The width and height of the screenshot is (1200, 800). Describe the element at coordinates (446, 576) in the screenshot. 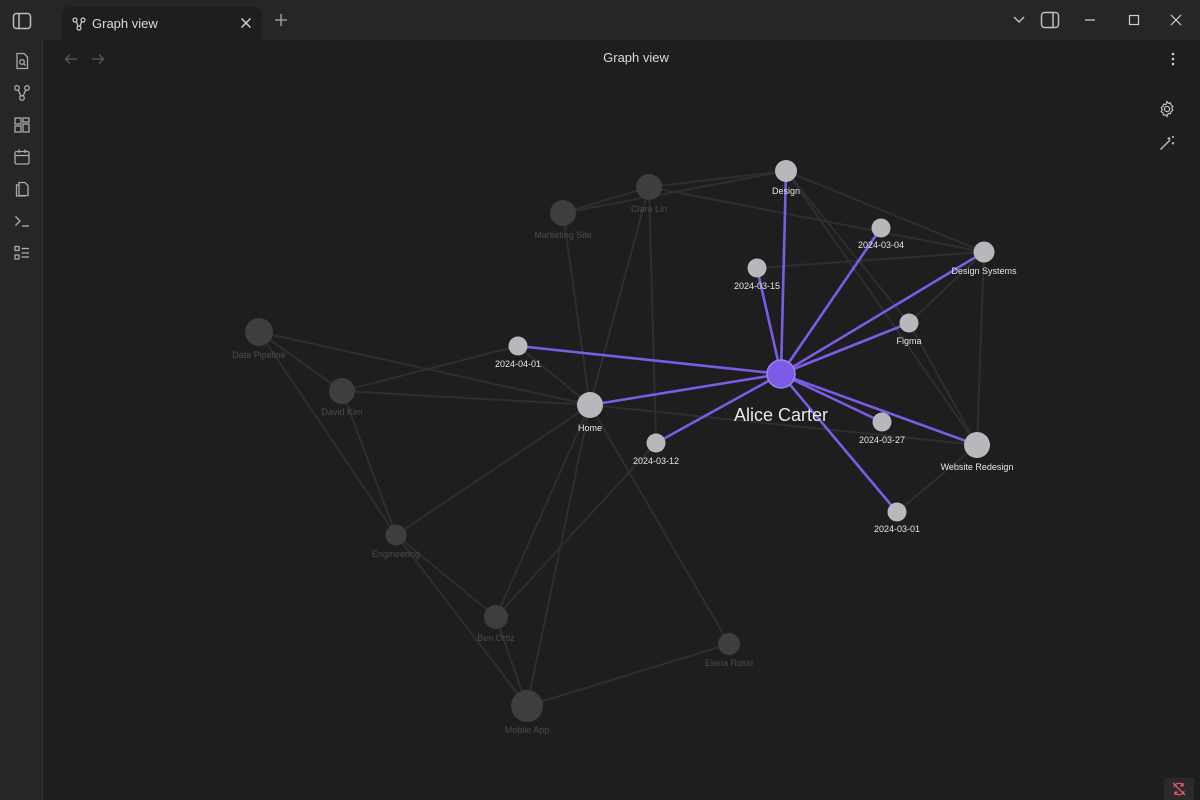

I see `graph-edge-engineering-ben` at that location.